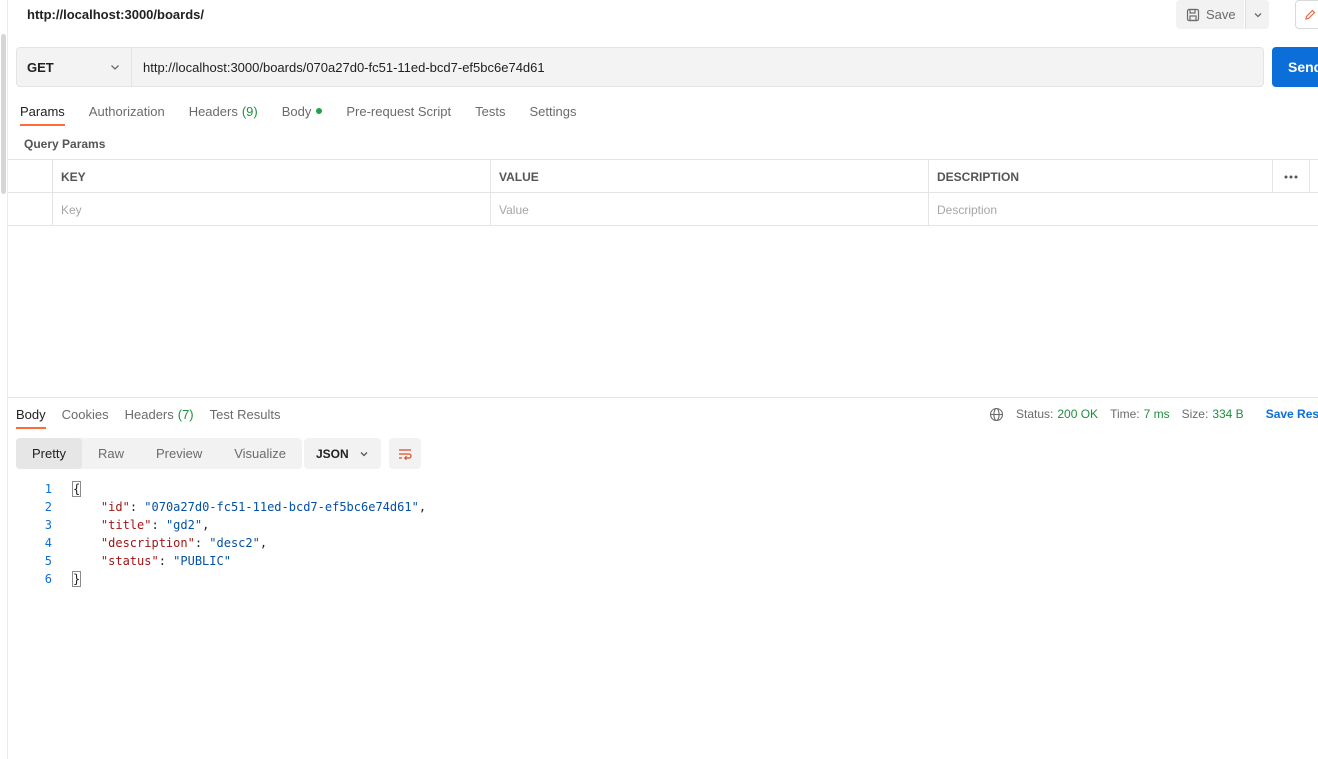 The height and width of the screenshot is (759, 1318). Describe the element at coordinates (996, 414) in the screenshot. I see `globe-icon` at that location.